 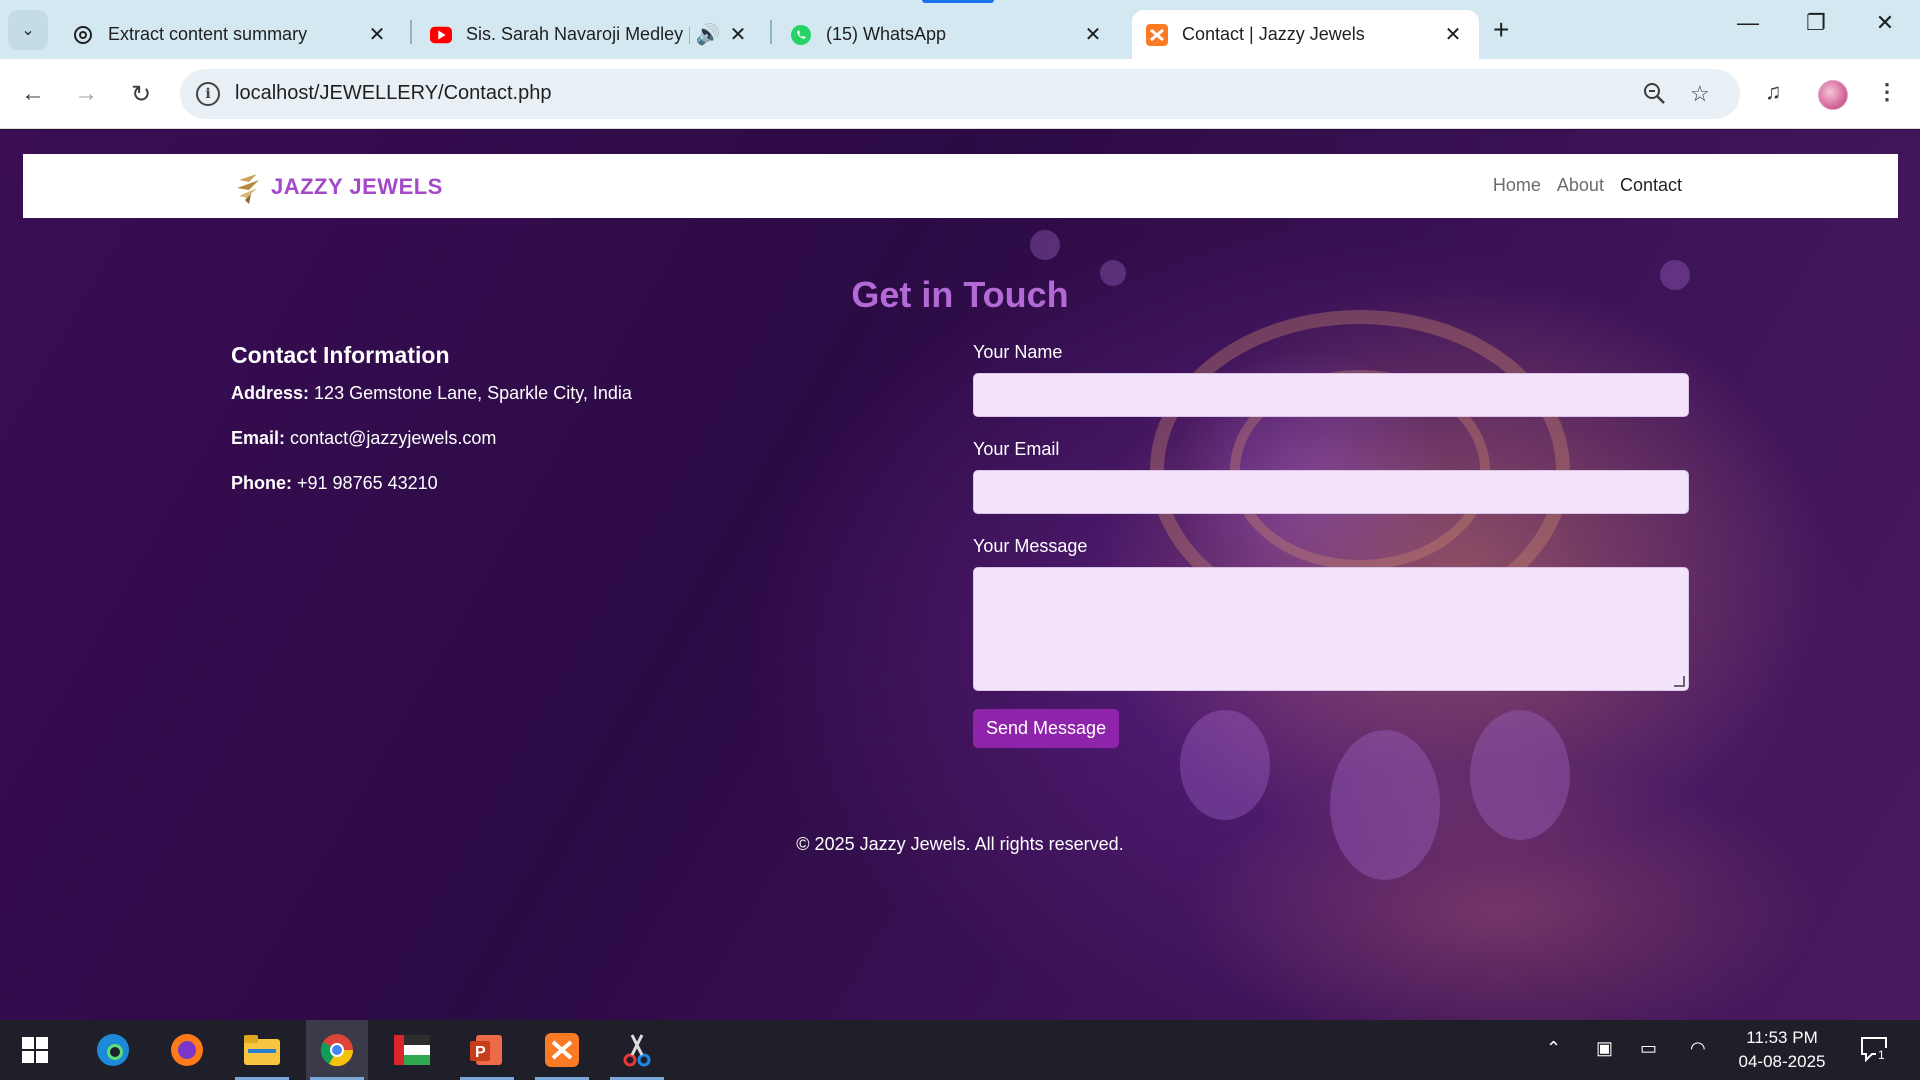 I want to click on file-explorer-app, so click(x=262, y=1050).